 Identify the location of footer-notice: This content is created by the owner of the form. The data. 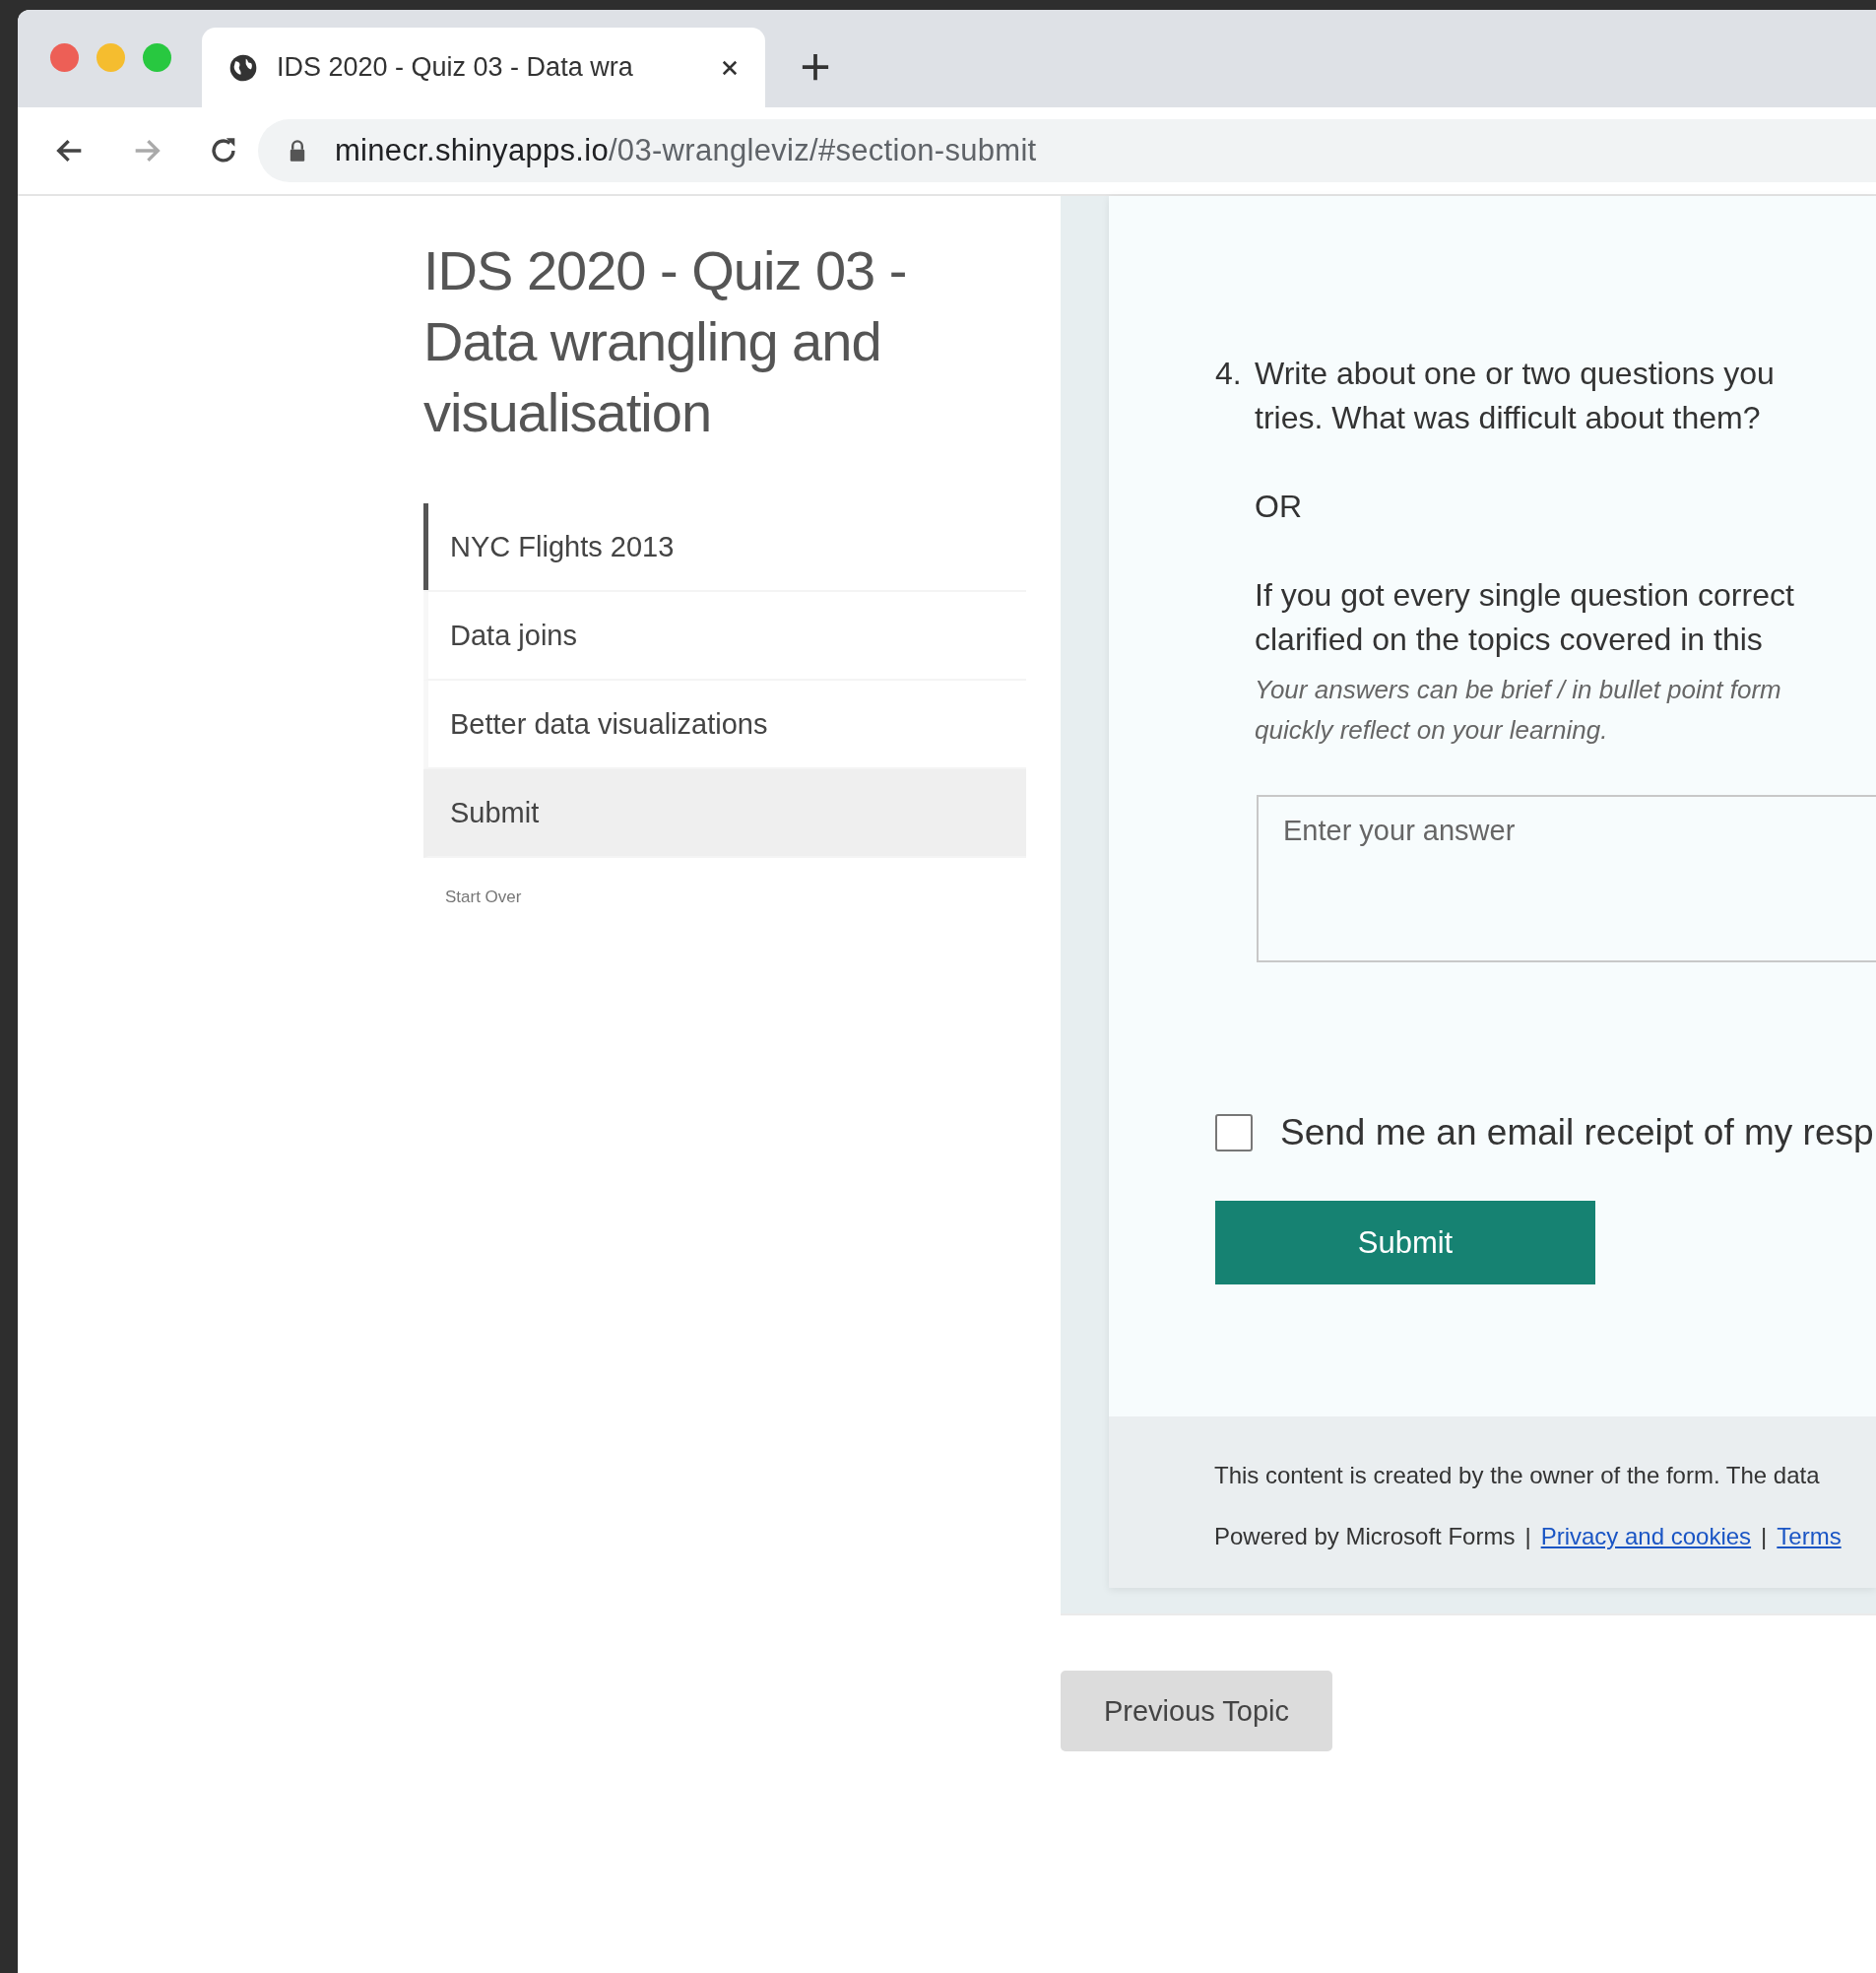
(1518, 1475).